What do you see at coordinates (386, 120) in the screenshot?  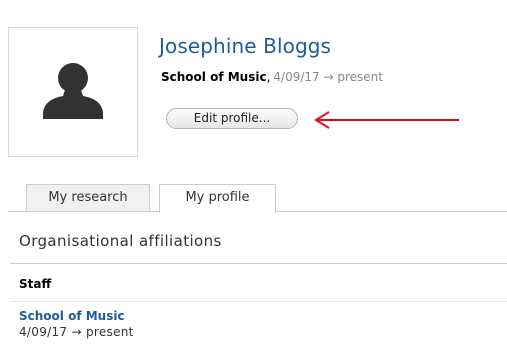 I see `red-arrow-icon` at bounding box center [386, 120].